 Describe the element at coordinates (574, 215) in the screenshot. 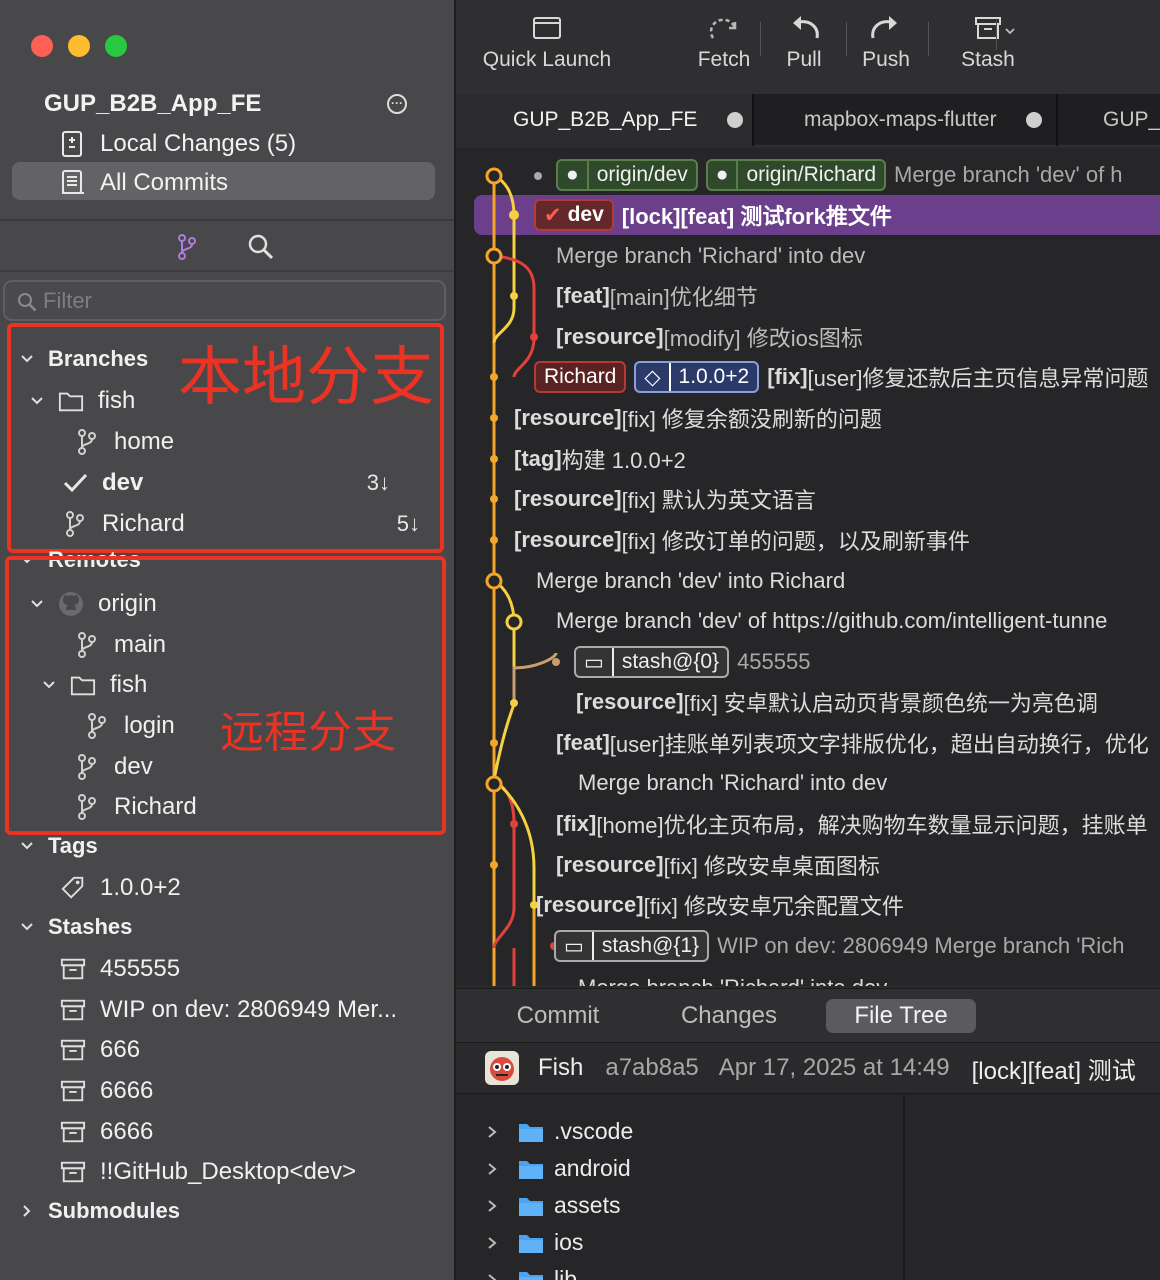

I see `head-branch-badge: ✔ dev` at that location.